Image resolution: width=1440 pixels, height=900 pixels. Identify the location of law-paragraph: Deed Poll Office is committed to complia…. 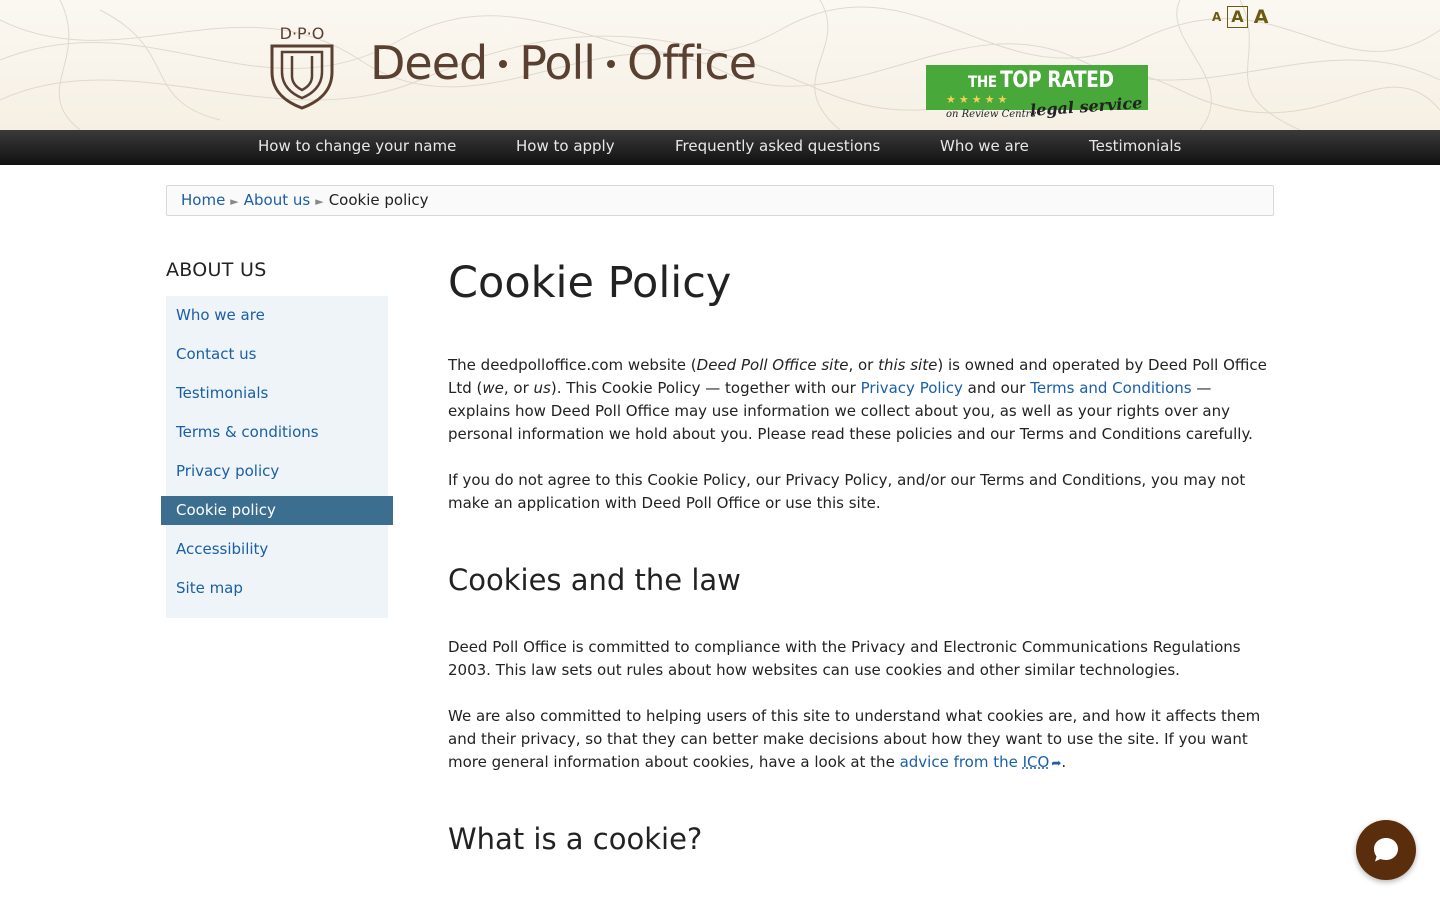
(844, 658).